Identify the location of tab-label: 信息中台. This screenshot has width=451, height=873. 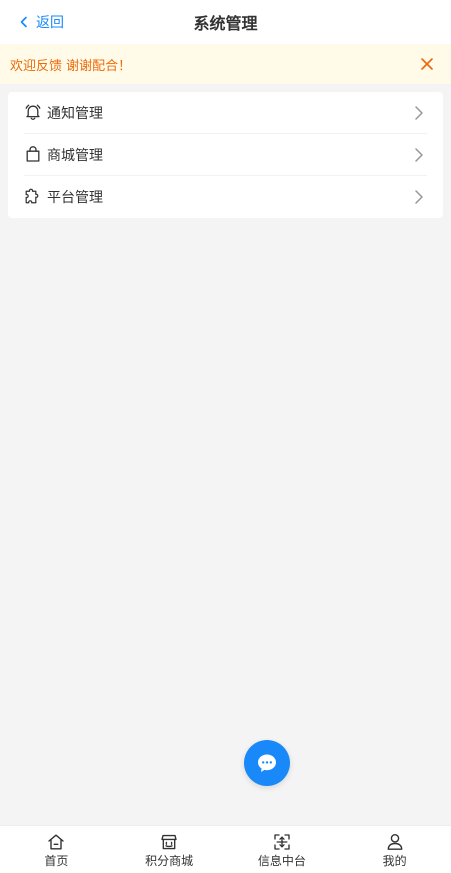
(281, 861).